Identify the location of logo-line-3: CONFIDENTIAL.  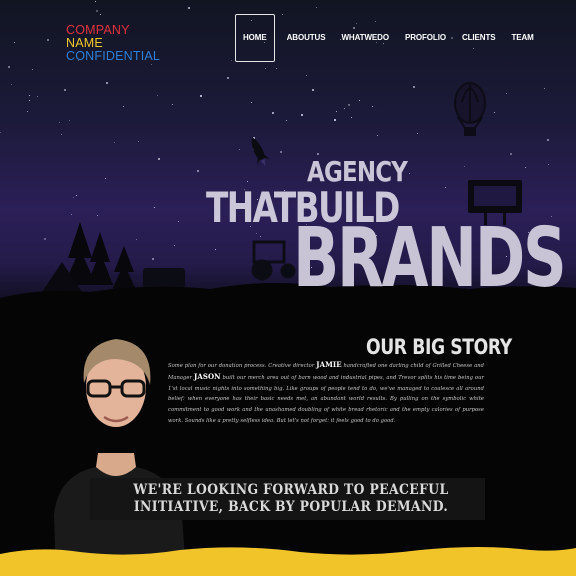
(113, 56).